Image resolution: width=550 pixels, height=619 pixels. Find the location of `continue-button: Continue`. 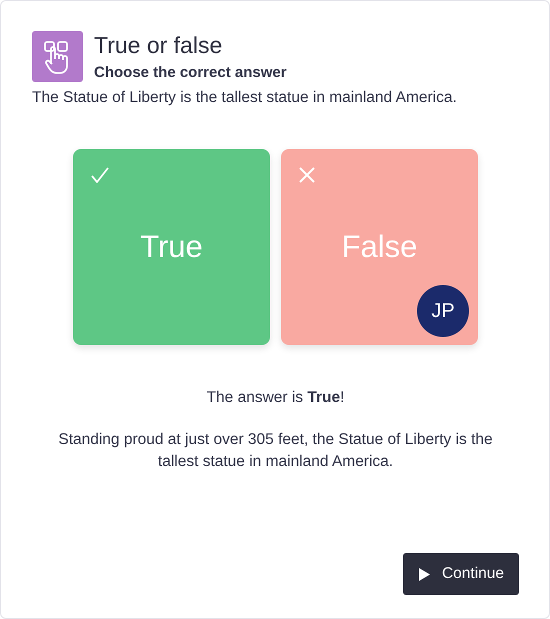

continue-button: Continue is located at coordinates (460, 574).